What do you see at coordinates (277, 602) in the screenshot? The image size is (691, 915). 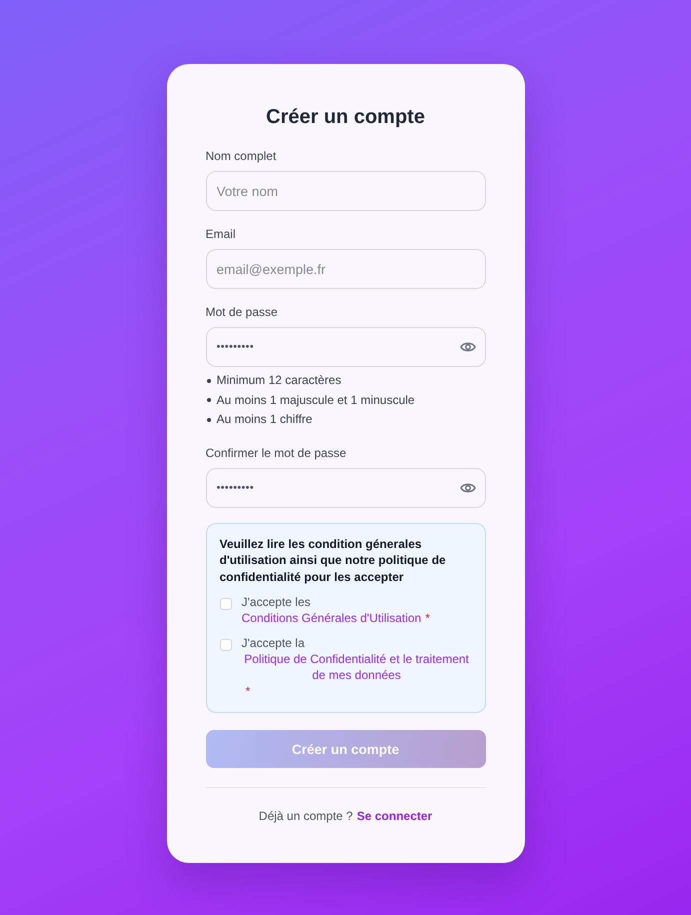 I see `checkbox-label: J'accepte les` at bounding box center [277, 602].